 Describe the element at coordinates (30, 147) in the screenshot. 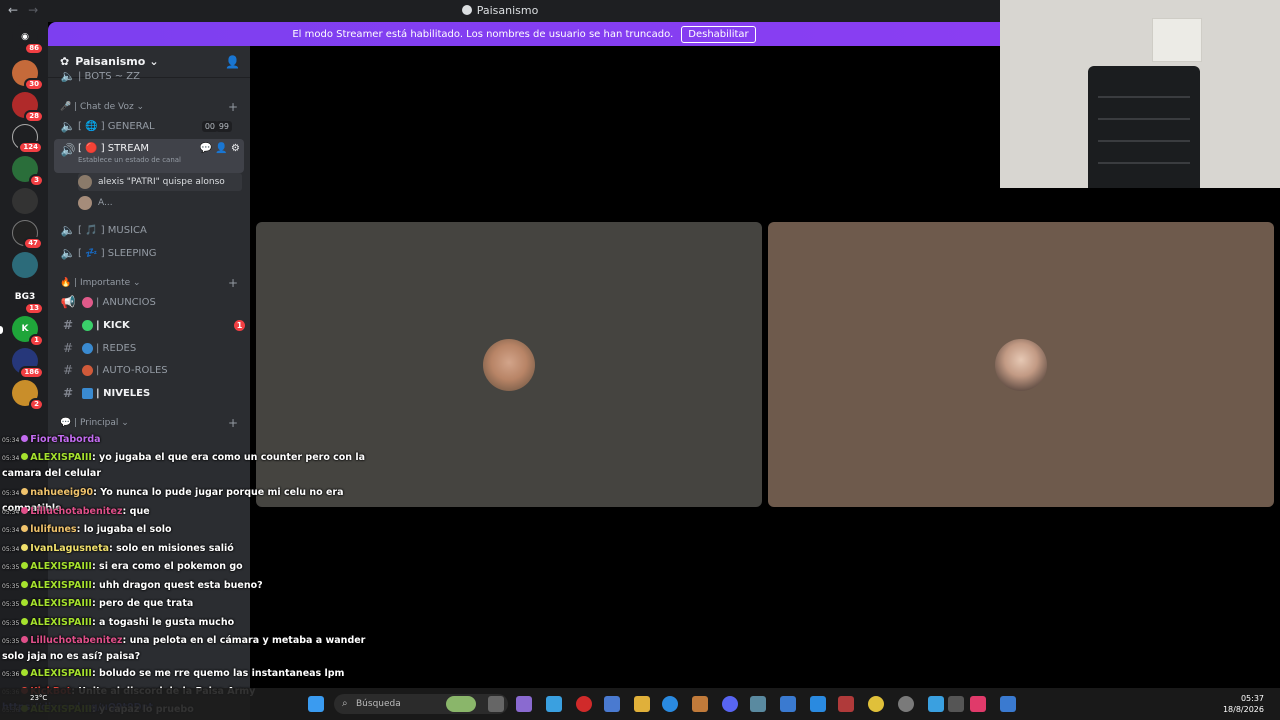

I see `unread-badge: 124` at that location.